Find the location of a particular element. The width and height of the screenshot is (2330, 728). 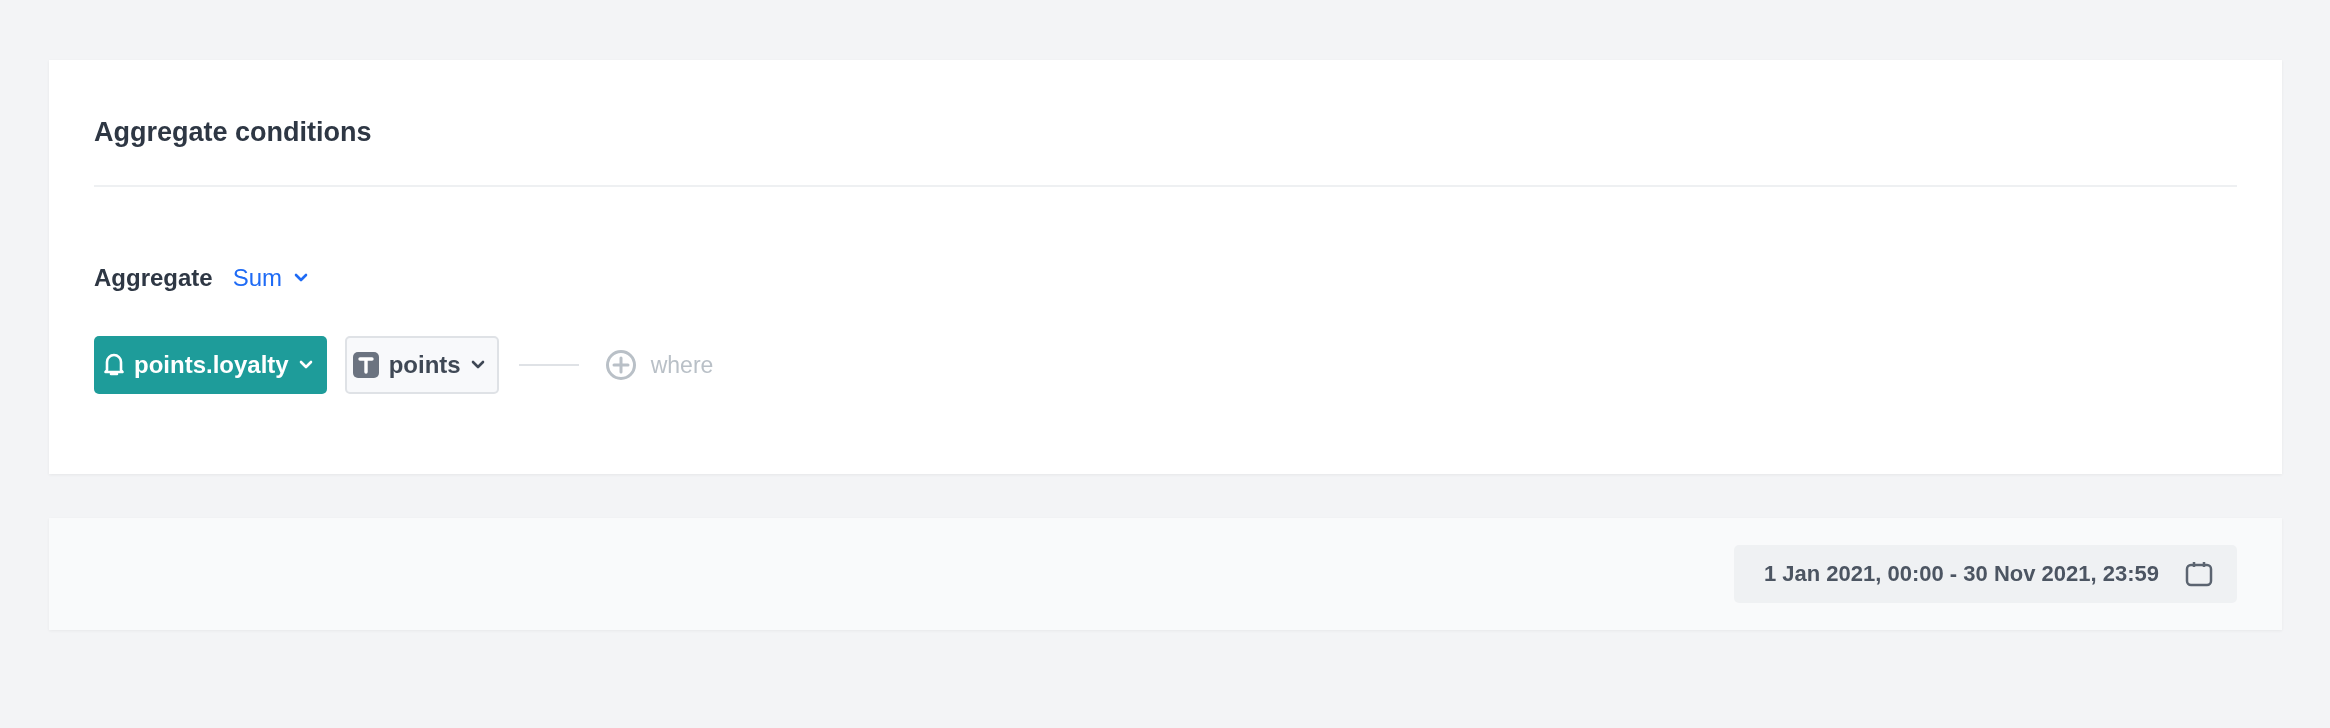

attribute-dropdown: points is located at coordinates (421, 365).